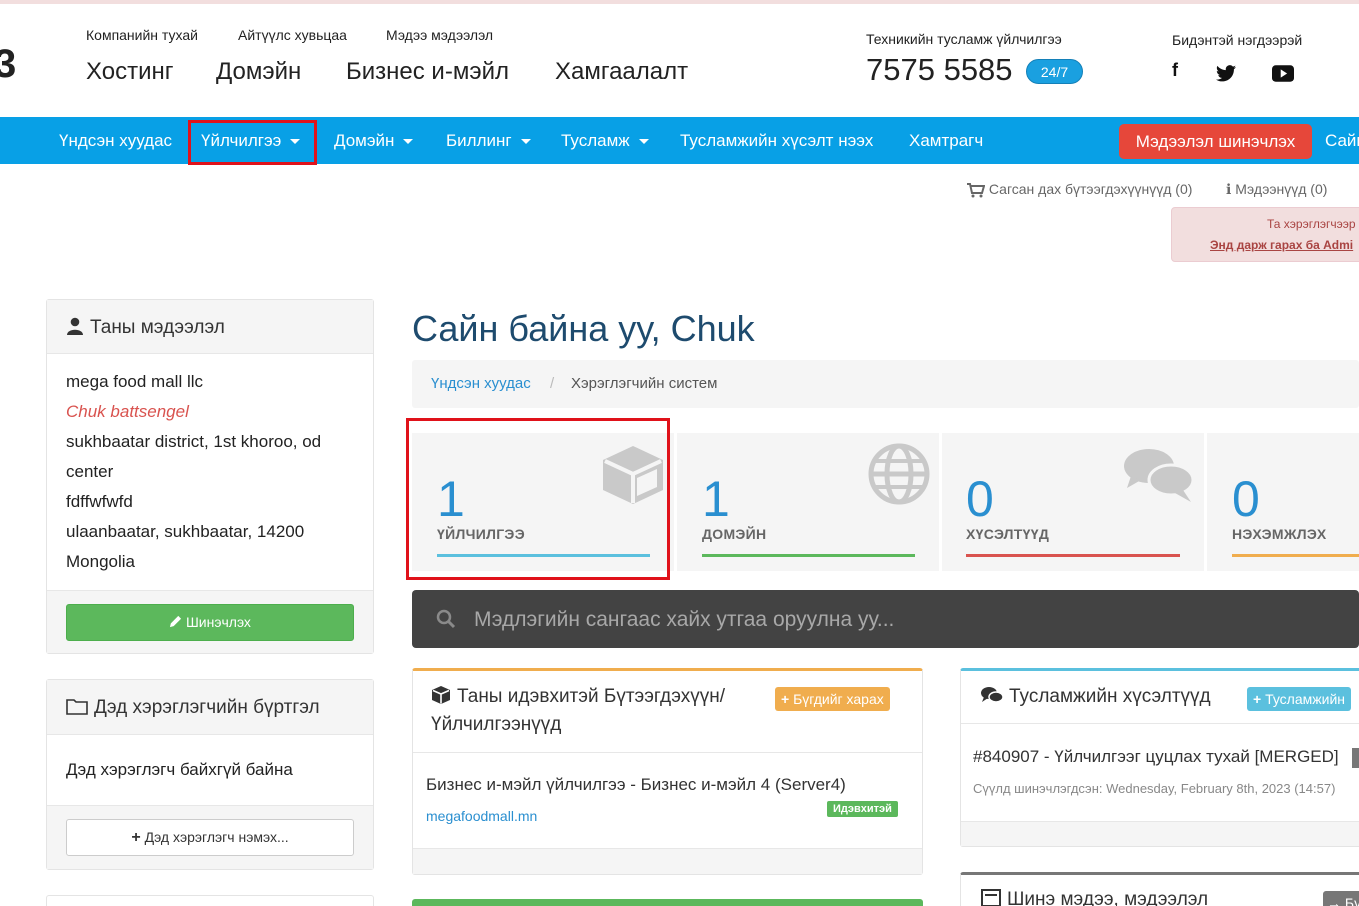 The width and height of the screenshot is (1359, 906). I want to click on tile-invoices, so click(1283, 502).